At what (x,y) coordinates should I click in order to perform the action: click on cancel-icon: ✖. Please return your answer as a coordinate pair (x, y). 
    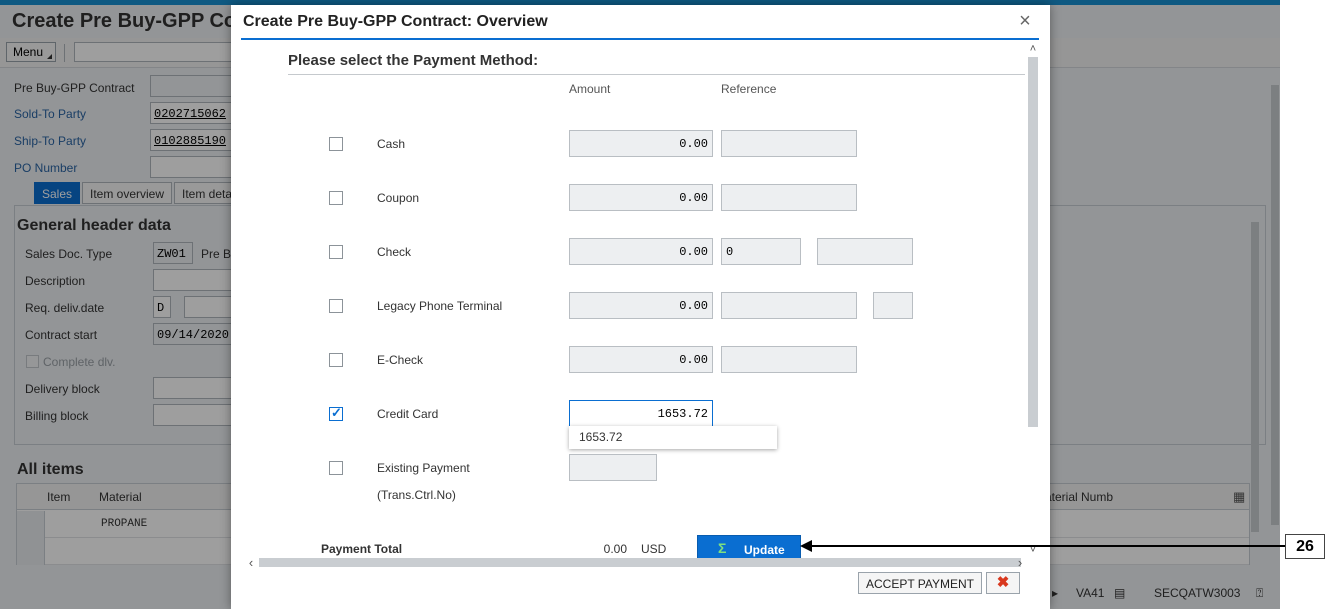
    Looking at the image, I should click on (1003, 583).